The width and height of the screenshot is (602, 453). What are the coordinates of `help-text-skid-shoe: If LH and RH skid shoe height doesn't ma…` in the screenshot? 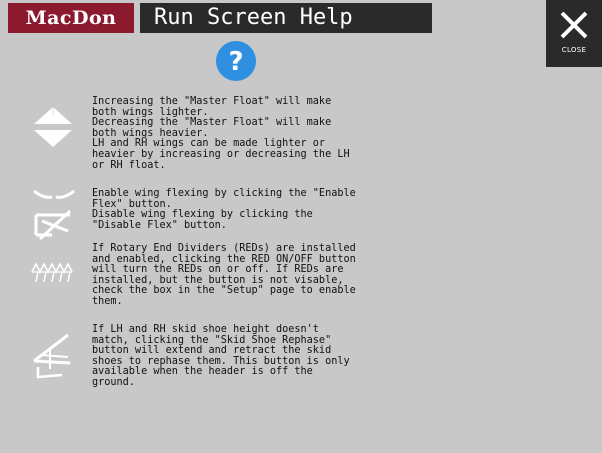 It's located at (221, 356).